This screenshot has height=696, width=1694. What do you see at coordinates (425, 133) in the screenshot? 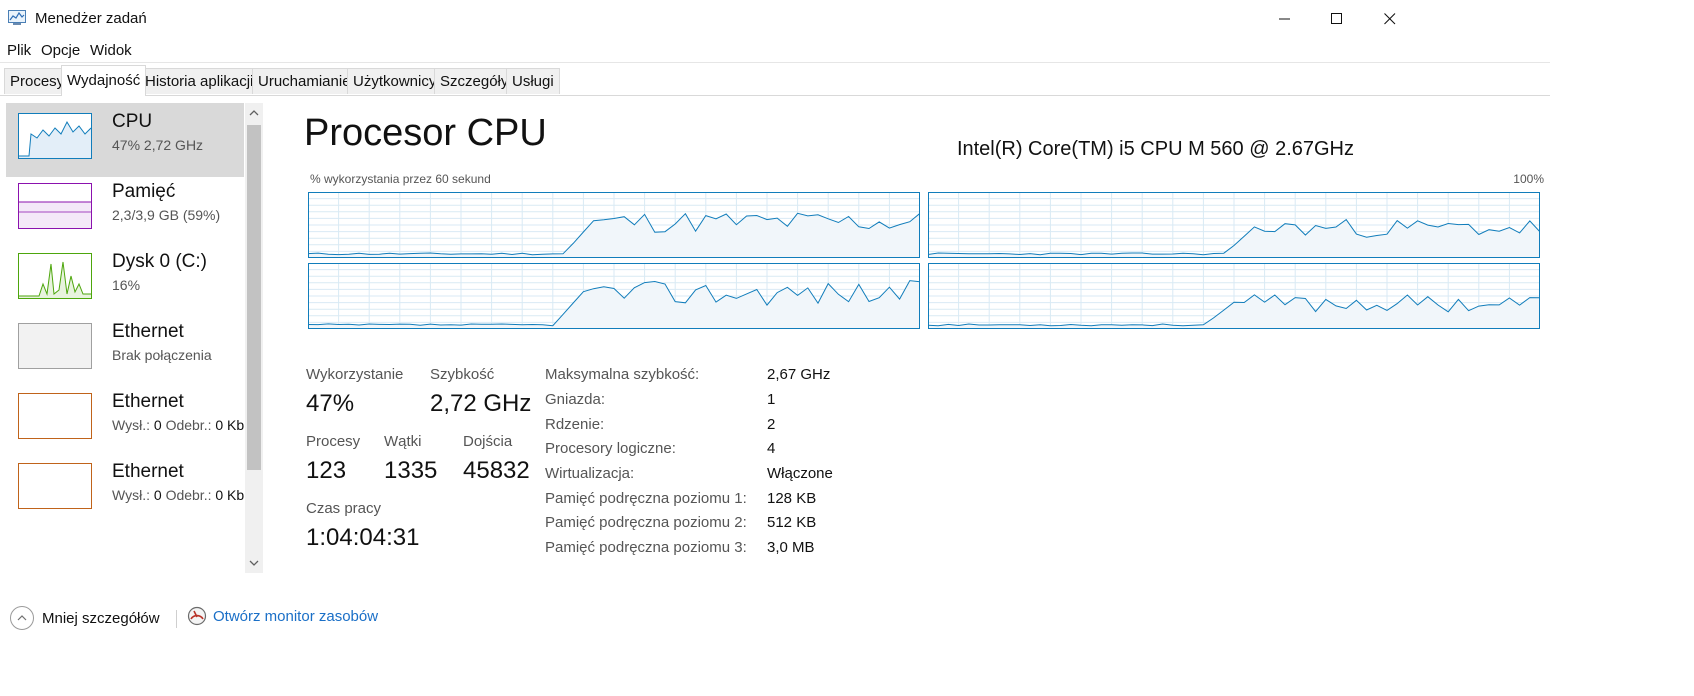
I see `page-title: Procesor CPU` at bounding box center [425, 133].